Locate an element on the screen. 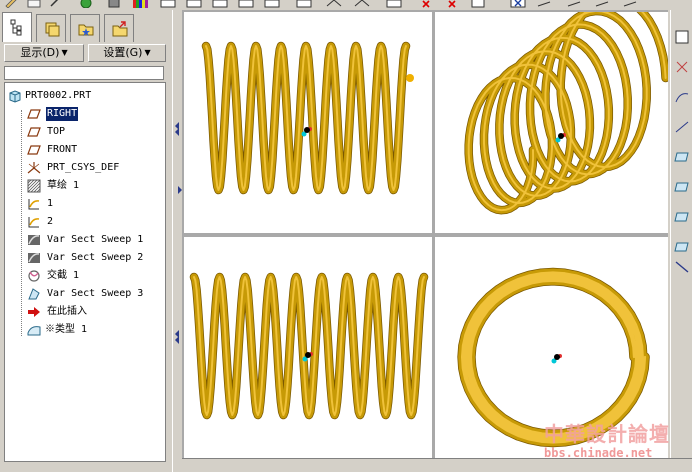  tree-filter-input is located at coordinates (84, 73).